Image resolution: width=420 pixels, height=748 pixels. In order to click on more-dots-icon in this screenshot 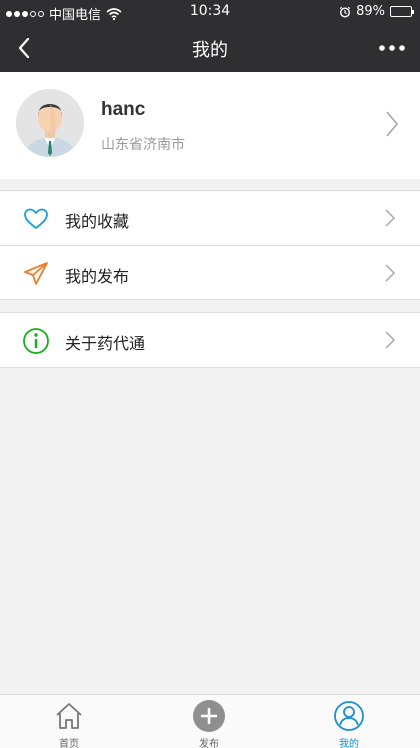, I will do `click(392, 48)`.